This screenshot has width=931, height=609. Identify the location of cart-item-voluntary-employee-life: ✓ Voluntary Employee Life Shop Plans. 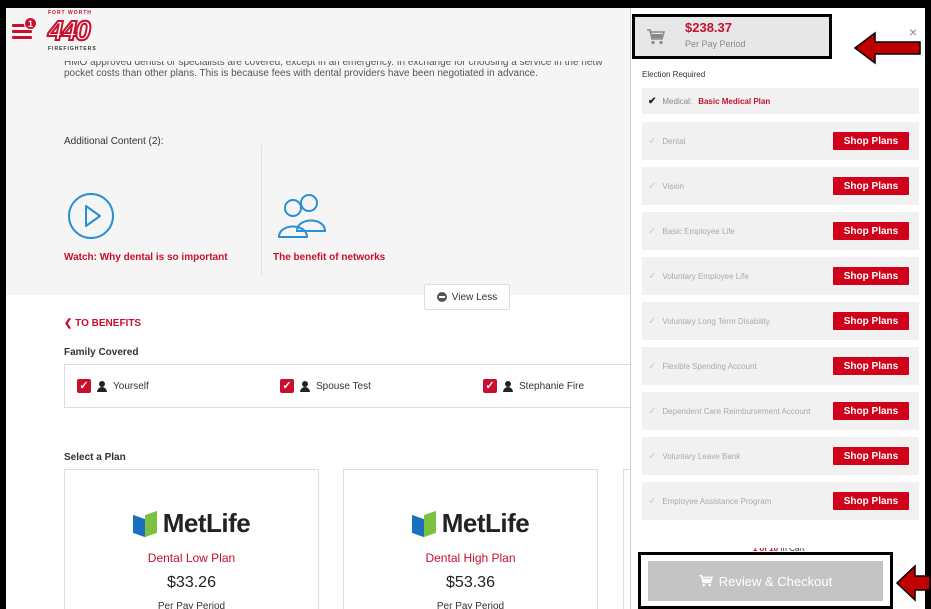
(780, 276).